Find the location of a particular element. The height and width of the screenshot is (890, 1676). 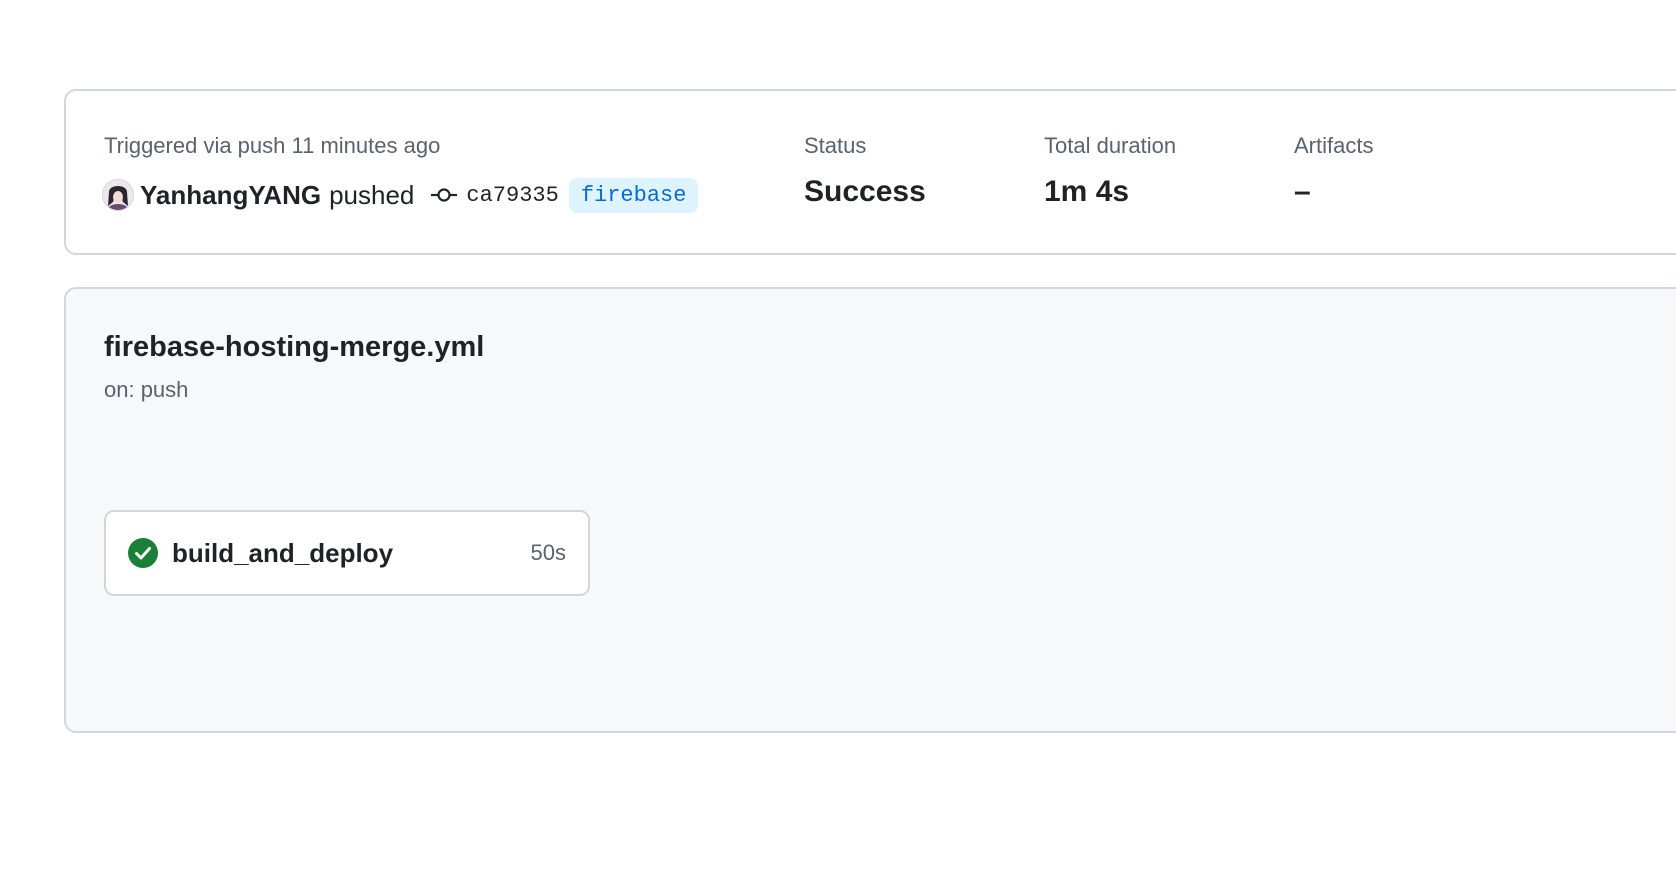

duration-value: 1m 4s is located at coordinates (1087, 191).